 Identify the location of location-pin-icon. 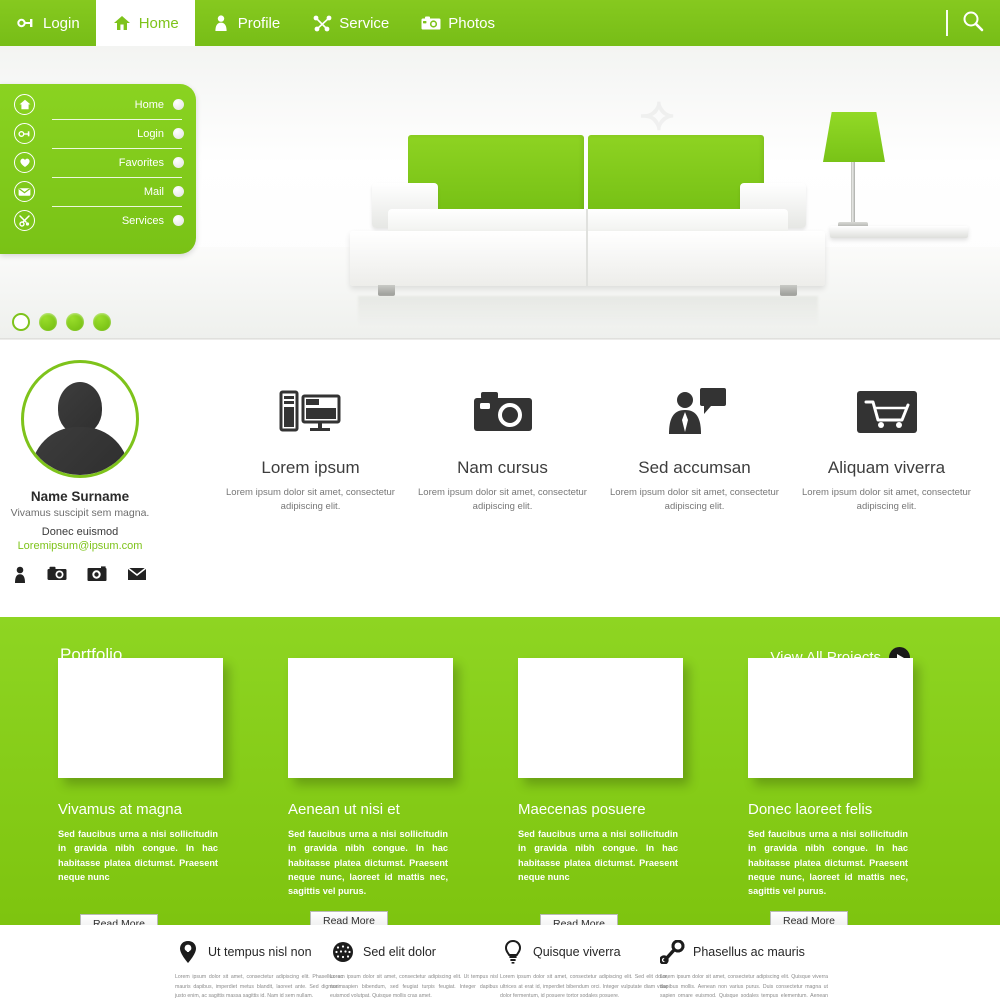
(188, 952).